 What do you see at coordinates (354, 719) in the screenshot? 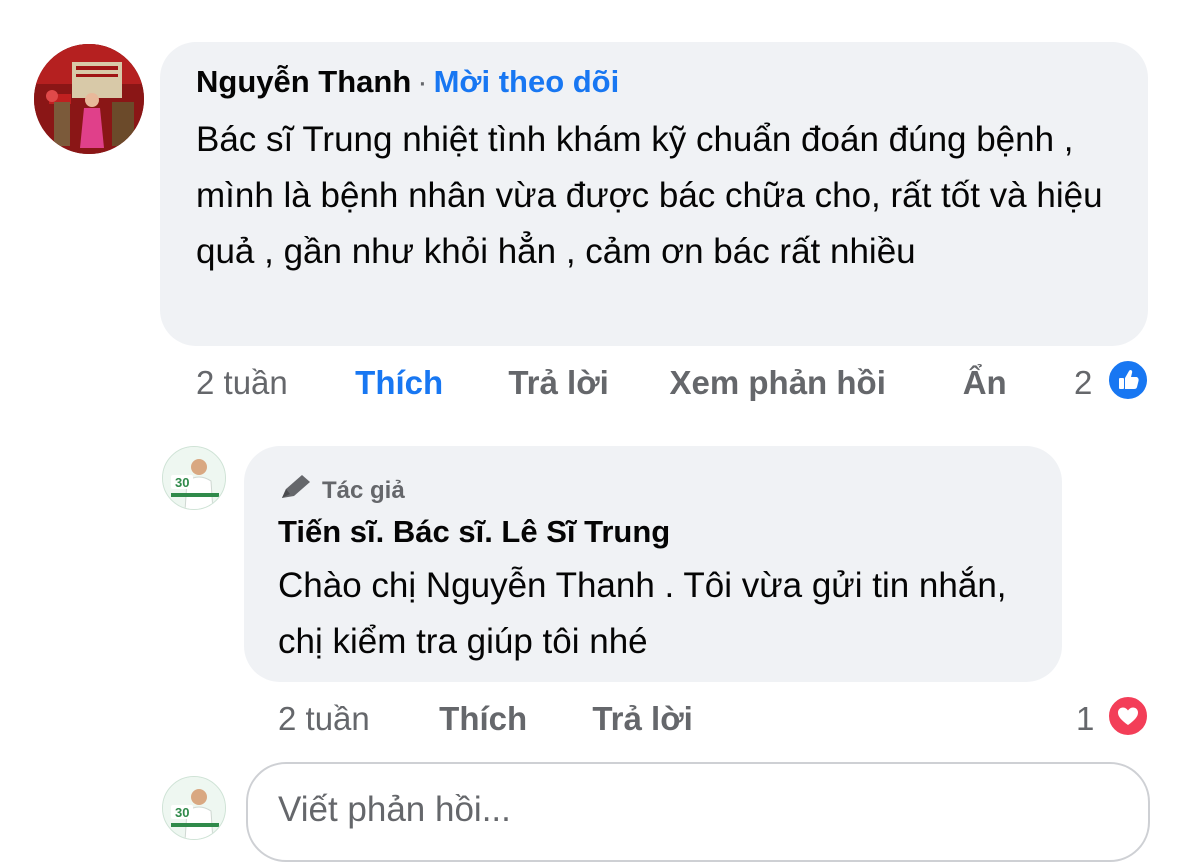
I see `reply-time: 2 tuần` at bounding box center [354, 719].